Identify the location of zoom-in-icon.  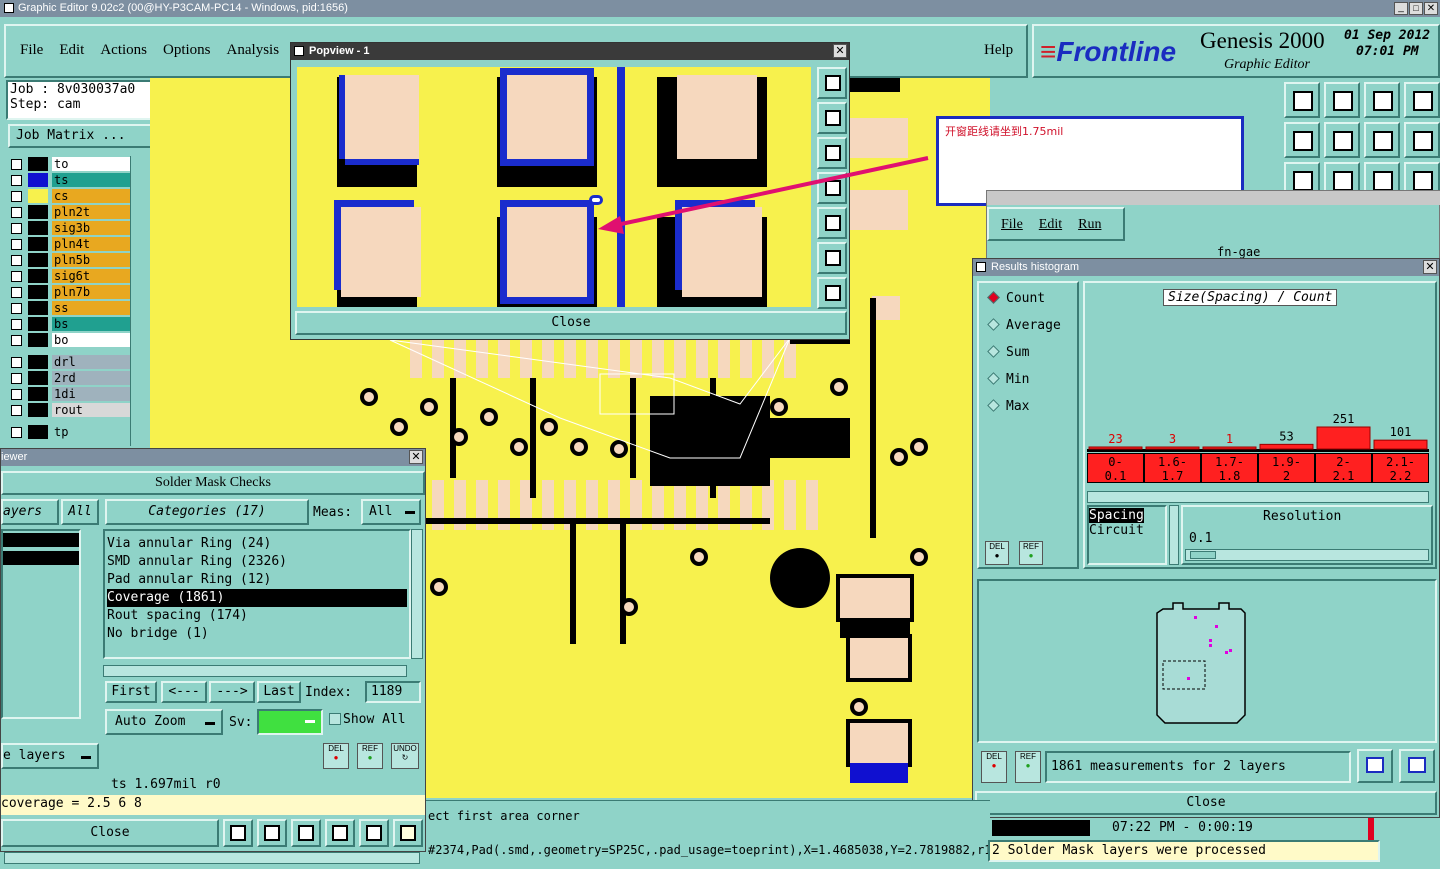
(832, 258).